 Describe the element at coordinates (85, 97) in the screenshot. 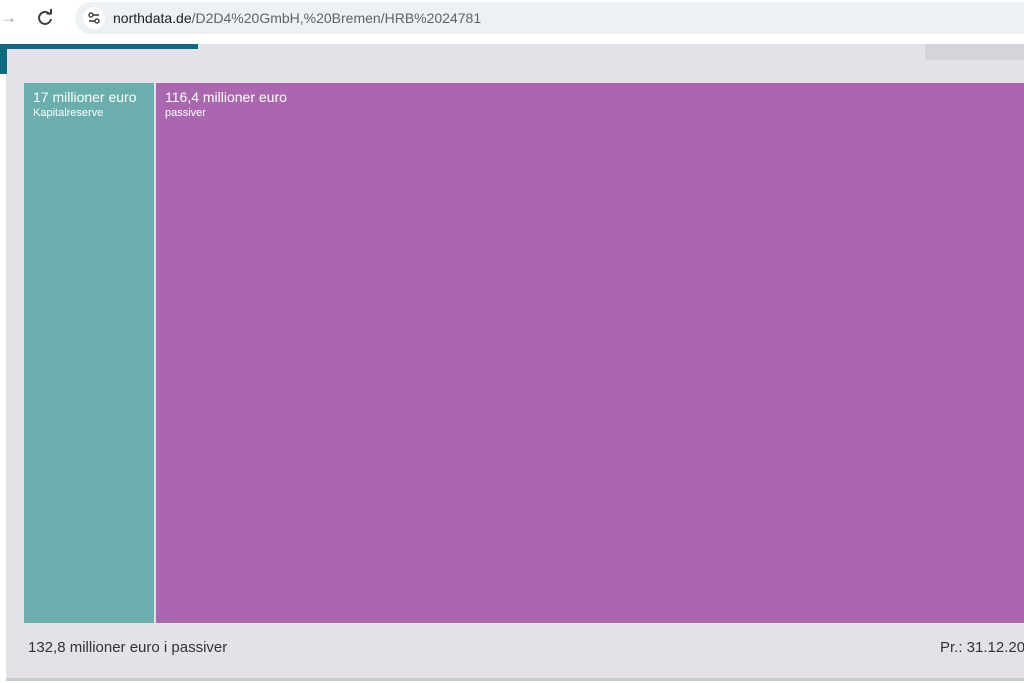

I see `treemap-block-value: 17 millioner euro` at that location.